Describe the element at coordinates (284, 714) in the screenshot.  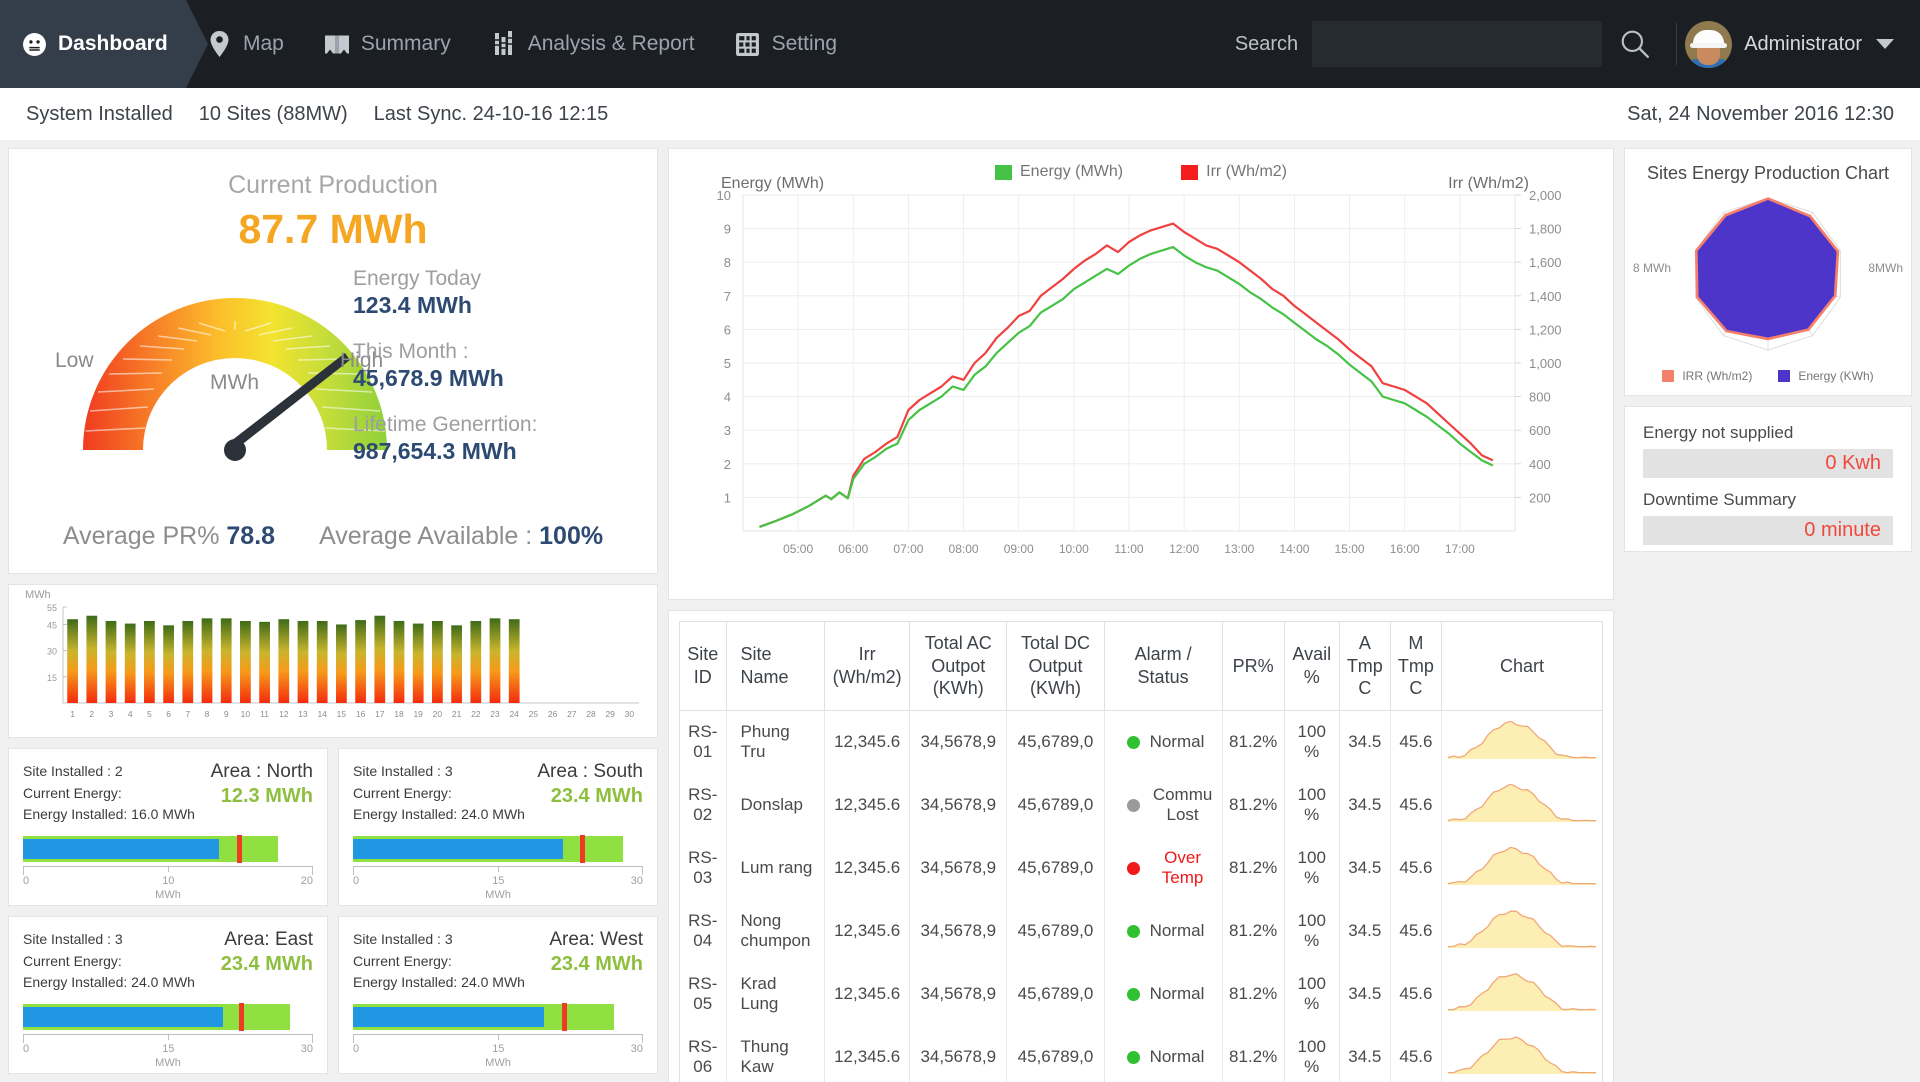
I see `svg-text: 12` at that location.